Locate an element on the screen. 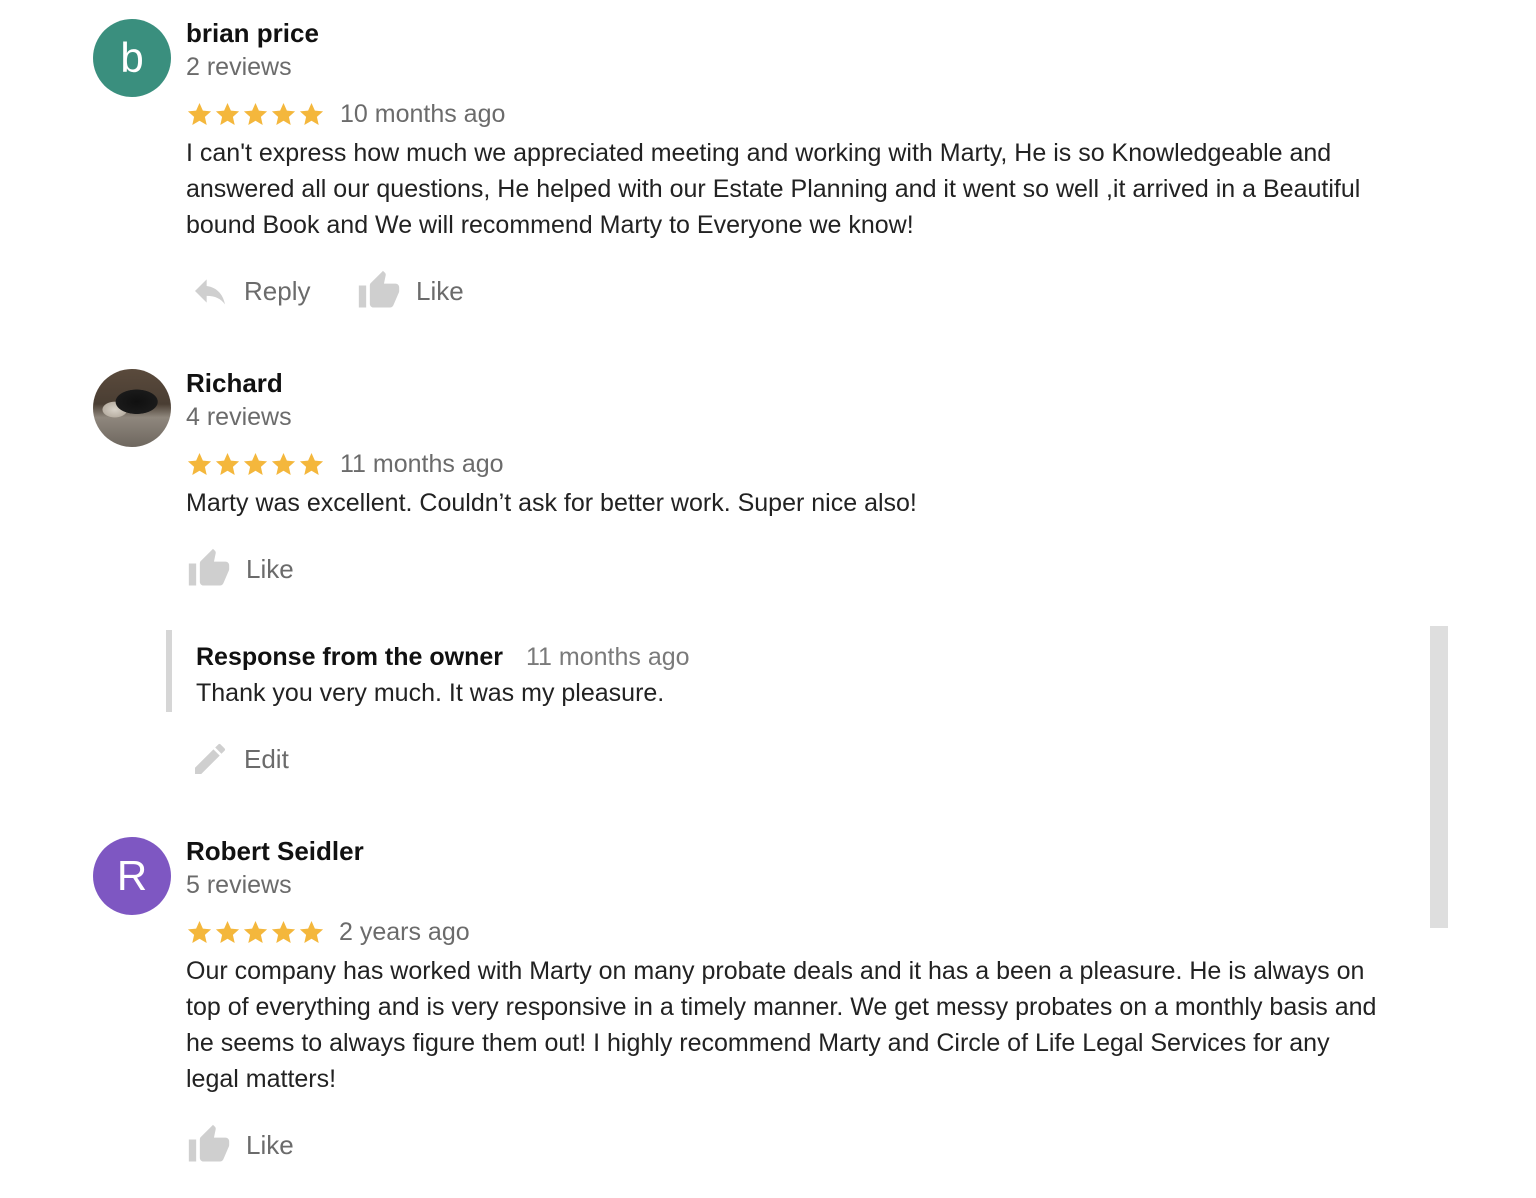 Image resolution: width=1536 pixels, height=1198 pixels. edit-label: Edit is located at coordinates (266, 758).